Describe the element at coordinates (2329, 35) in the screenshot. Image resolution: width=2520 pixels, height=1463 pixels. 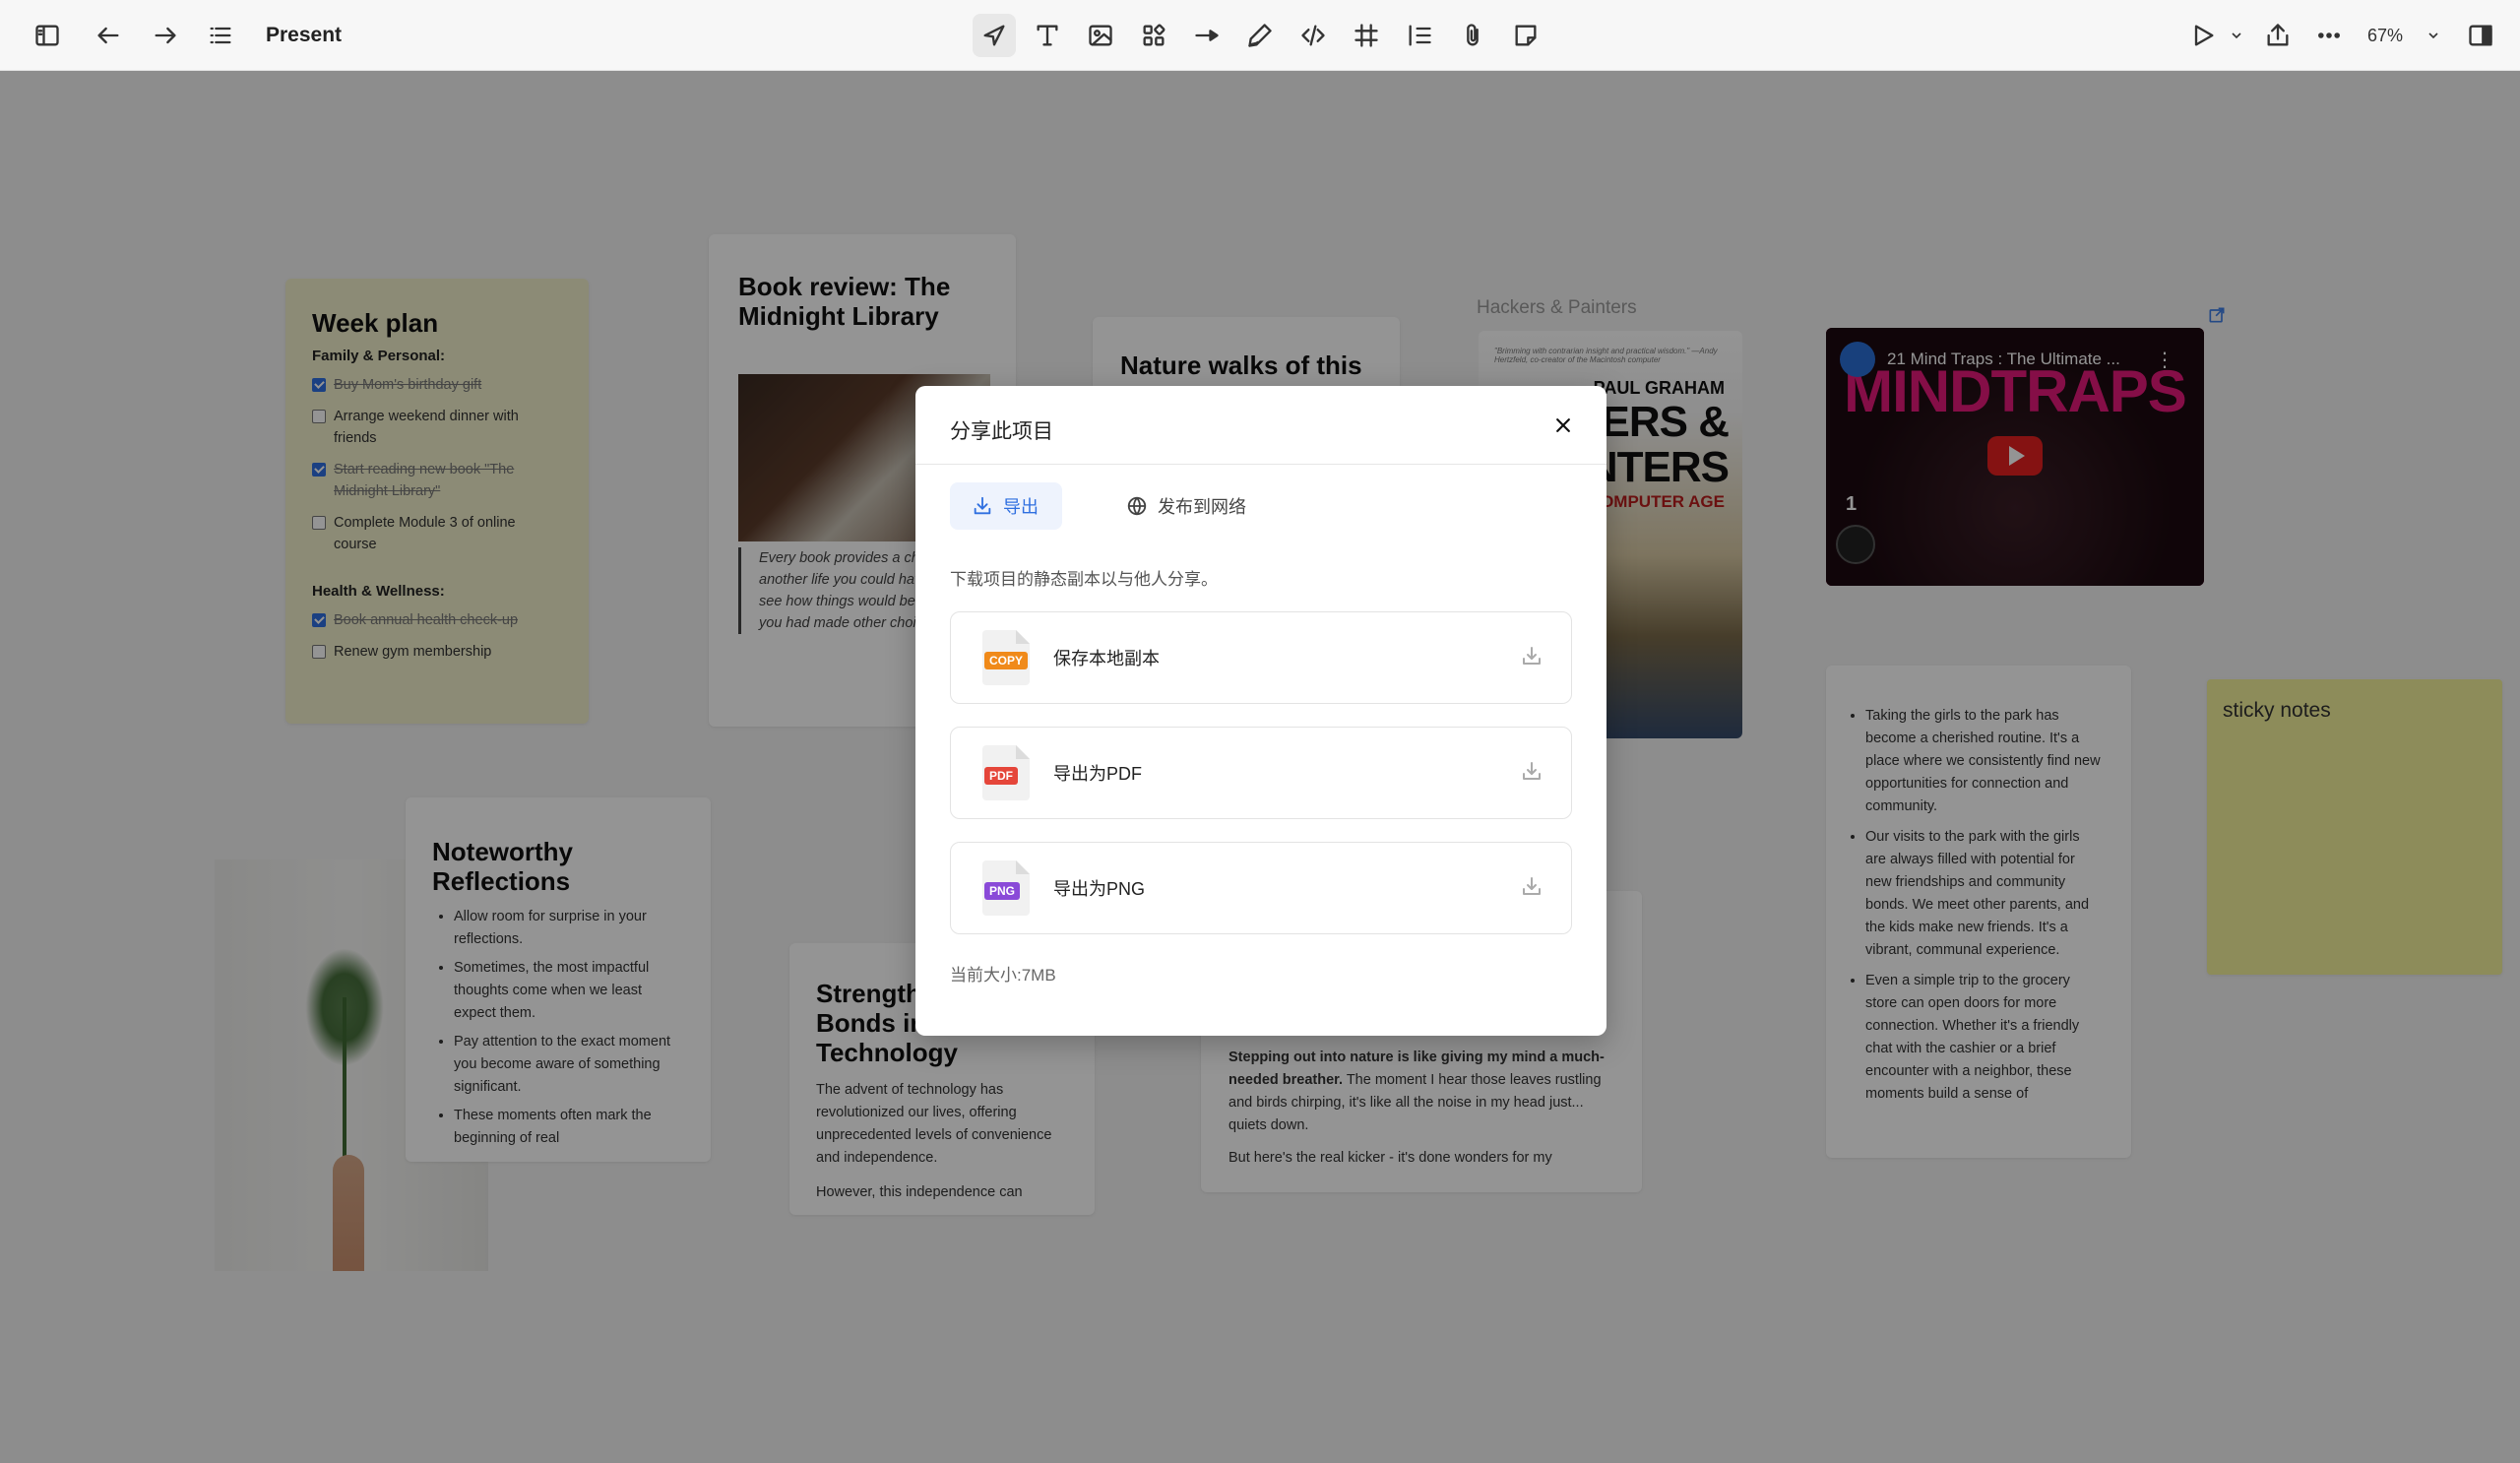
I see `more-options-icon` at that location.